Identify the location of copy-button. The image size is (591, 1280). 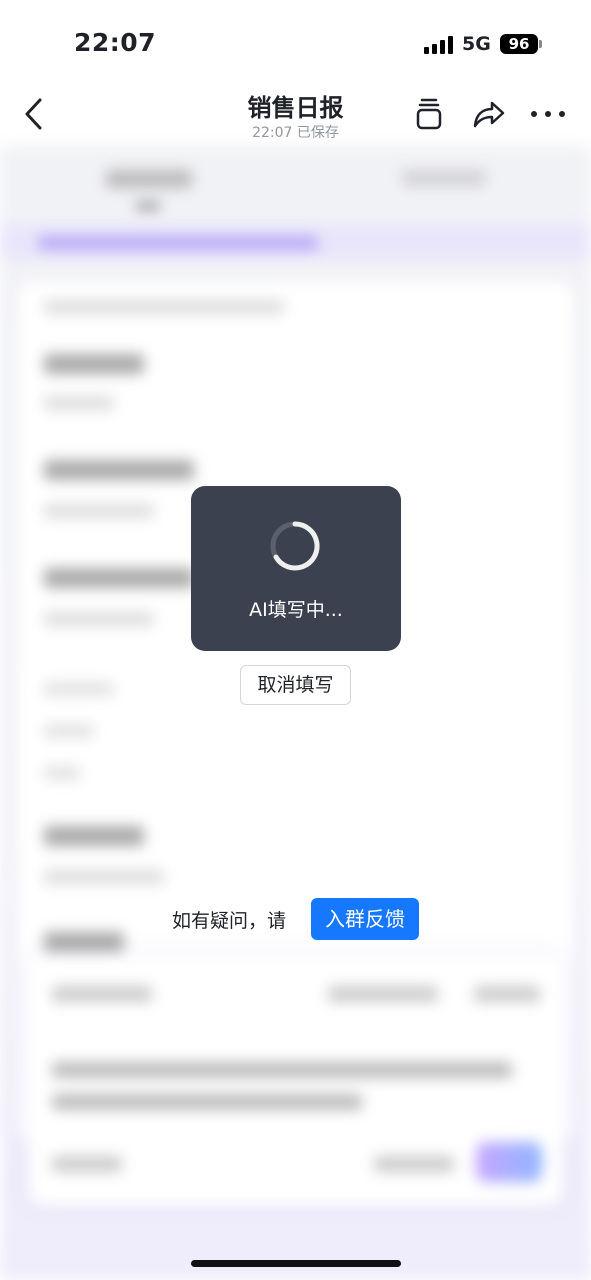
(429, 114).